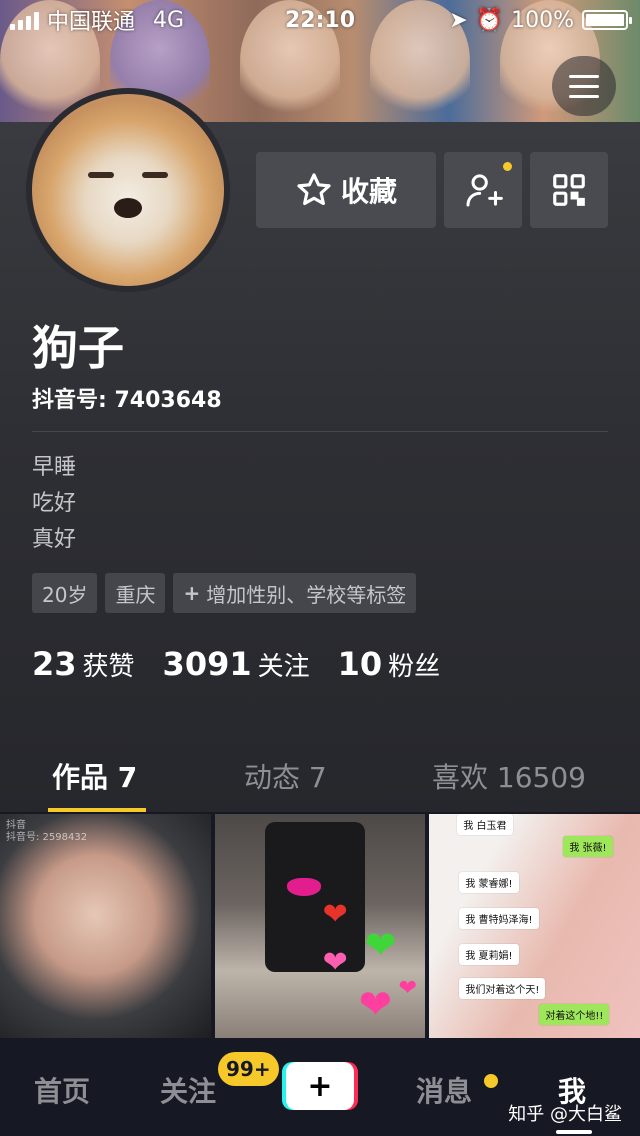 This screenshot has width=640, height=1136. Describe the element at coordinates (47, 831) in the screenshot. I see `thumbnail-watermark: 抖音 抖音号: 2598432` at that location.